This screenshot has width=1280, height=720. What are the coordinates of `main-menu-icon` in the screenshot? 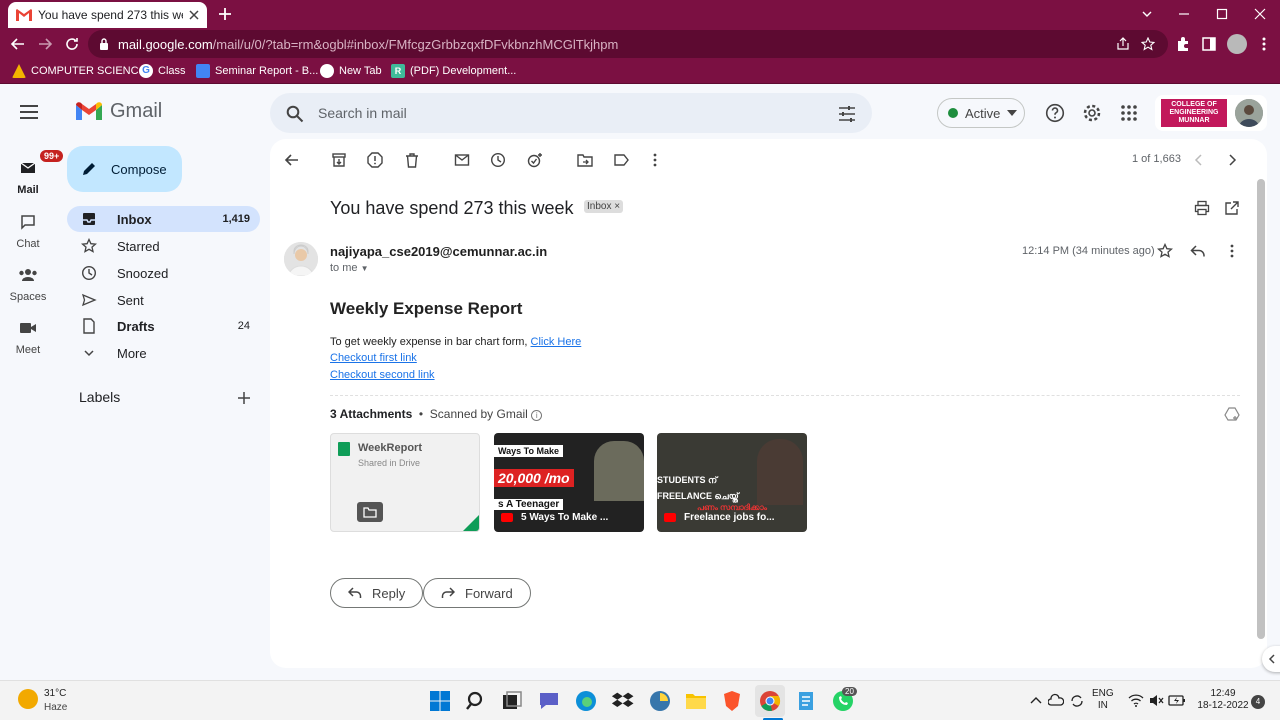 It's located at (29, 112).